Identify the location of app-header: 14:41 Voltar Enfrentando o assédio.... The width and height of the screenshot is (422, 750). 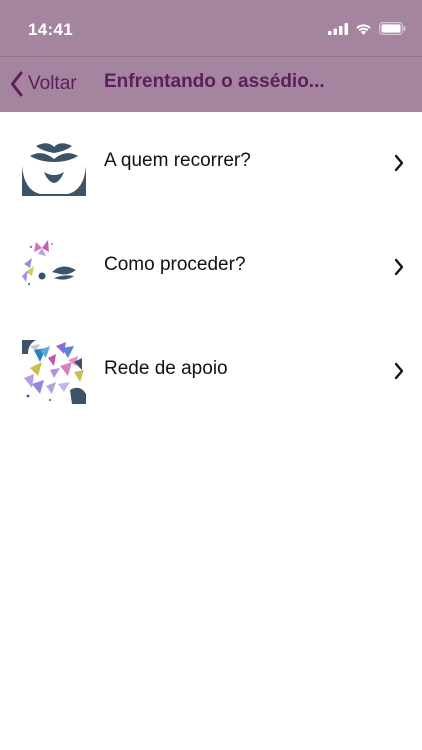
(211, 56).